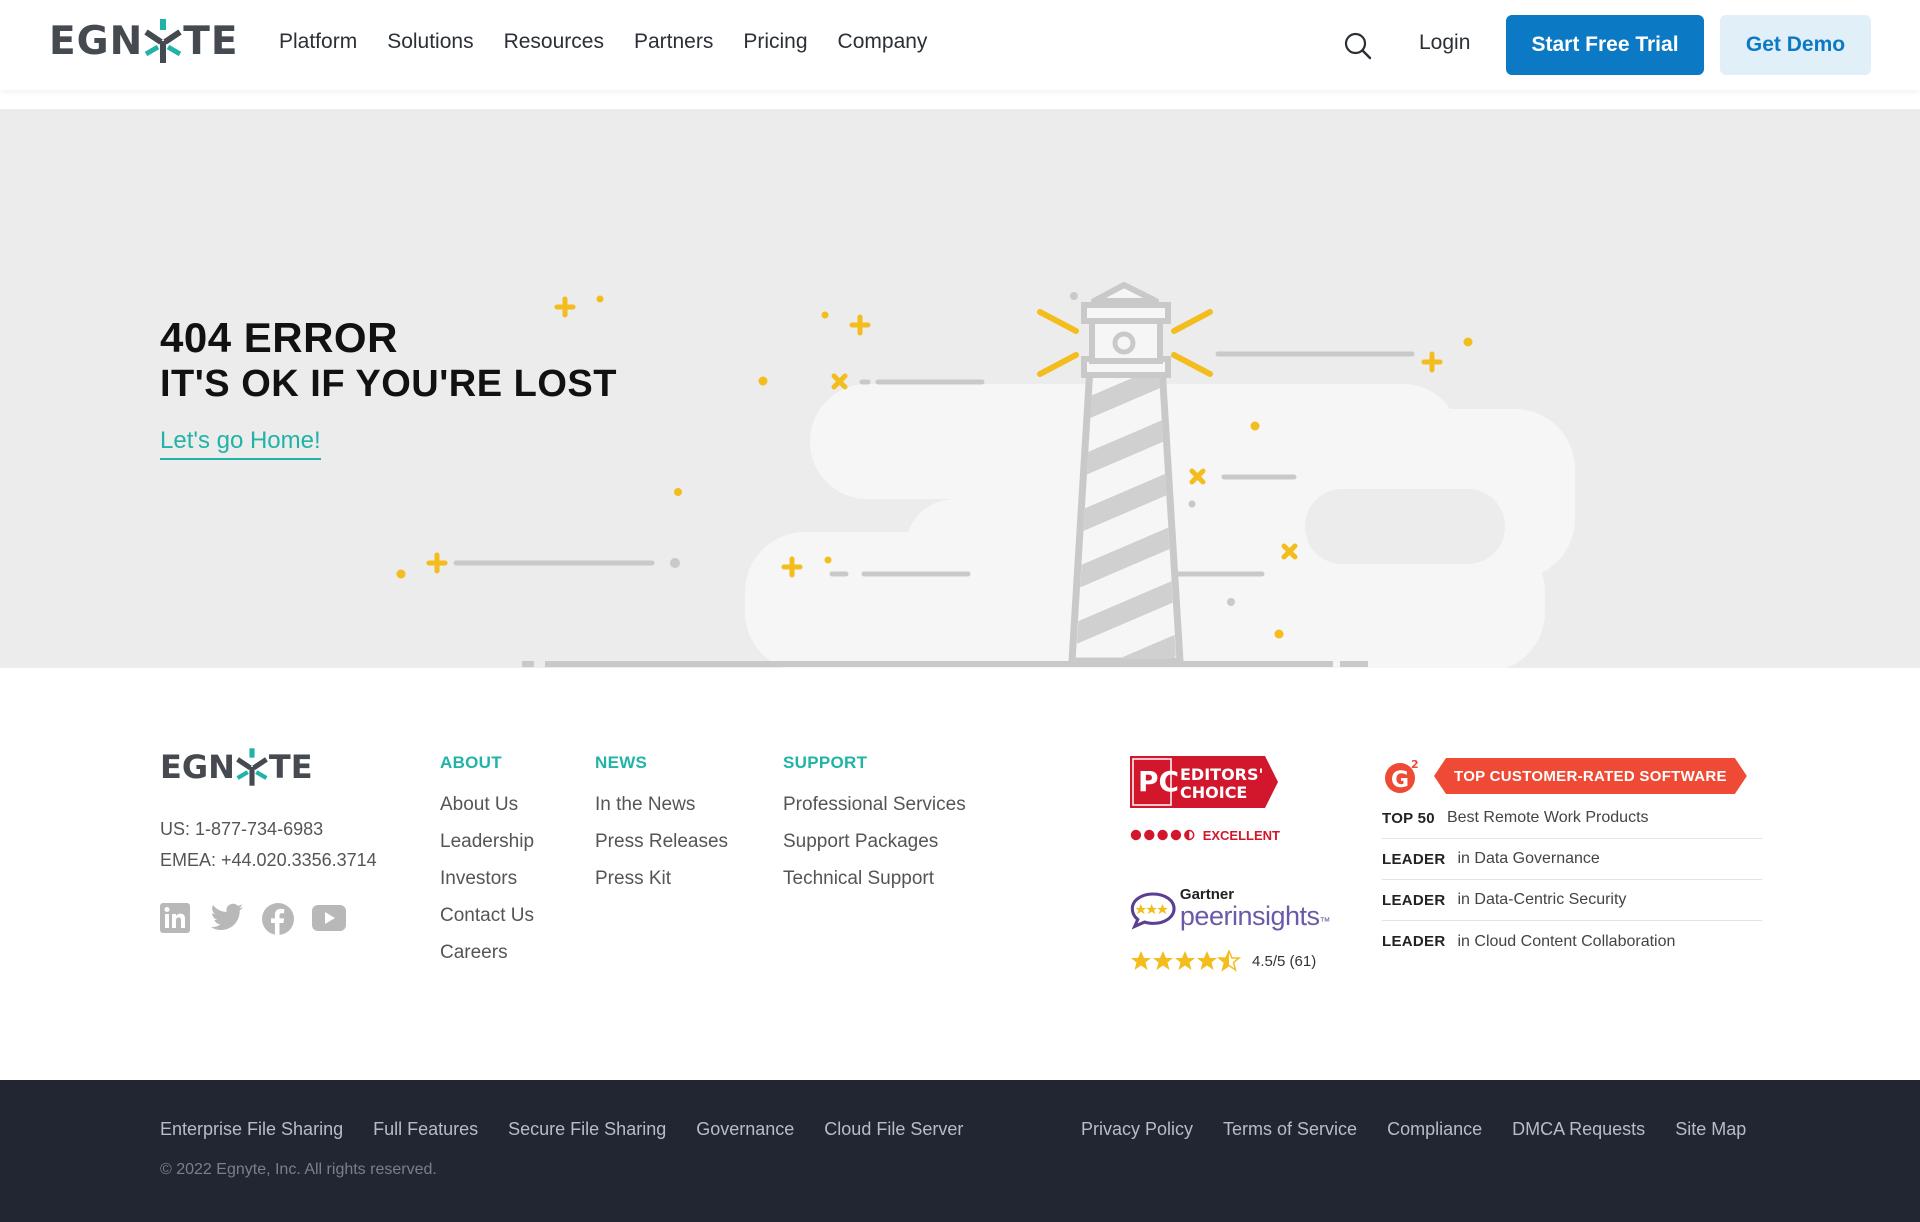 The height and width of the screenshot is (1222, 1920). What do you see at coordinates (425, 1129) in the screenshot?
I see `link-full-features: Full Features` at bounding box center [425, 1129].